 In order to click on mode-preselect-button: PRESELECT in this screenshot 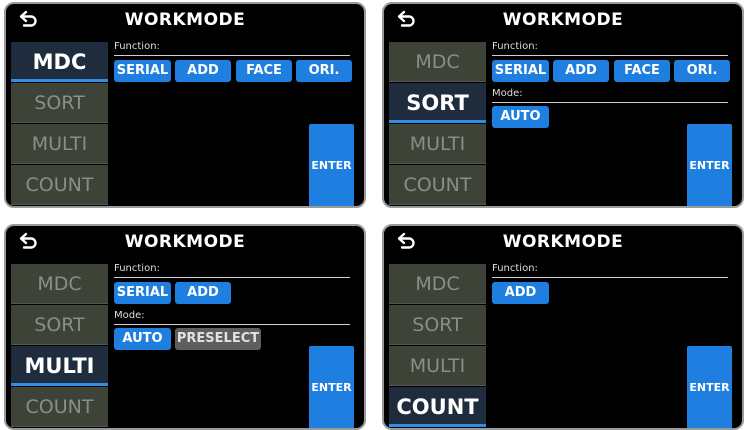, I will do `click(218, 339)`.